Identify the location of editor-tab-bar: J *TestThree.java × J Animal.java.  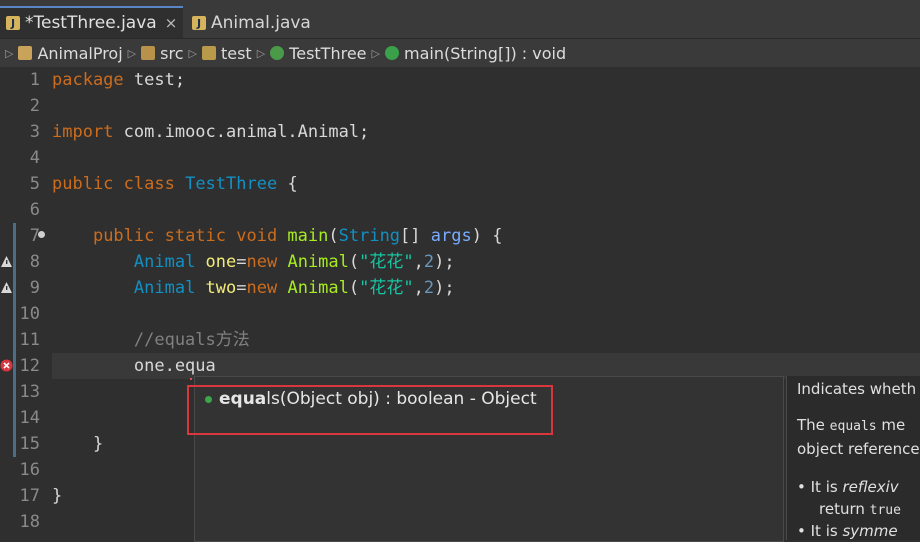
(460, 19).